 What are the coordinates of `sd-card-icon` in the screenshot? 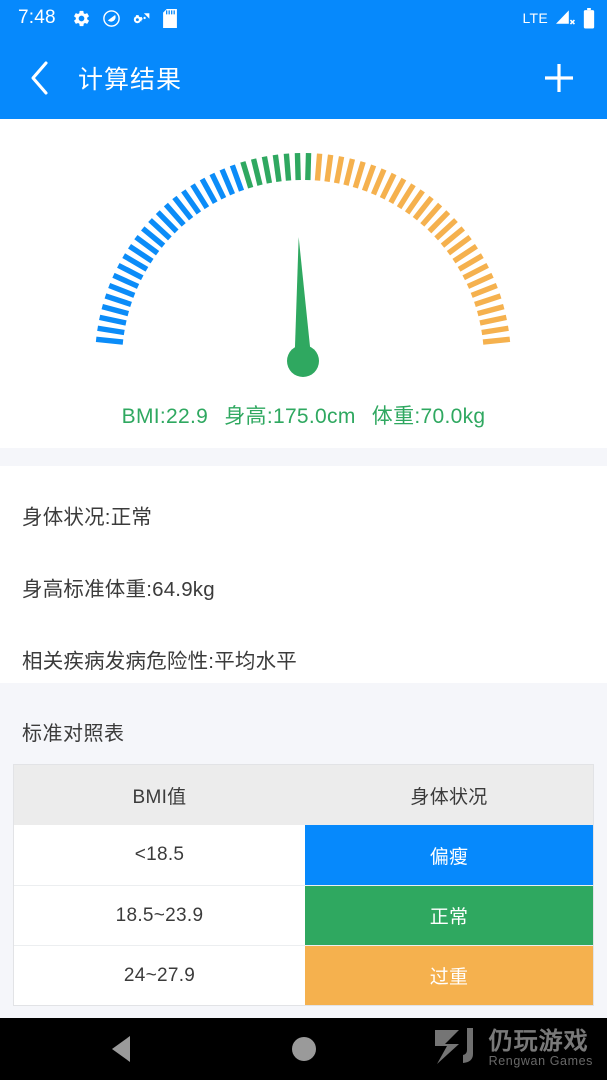 It's located at (169, 18).